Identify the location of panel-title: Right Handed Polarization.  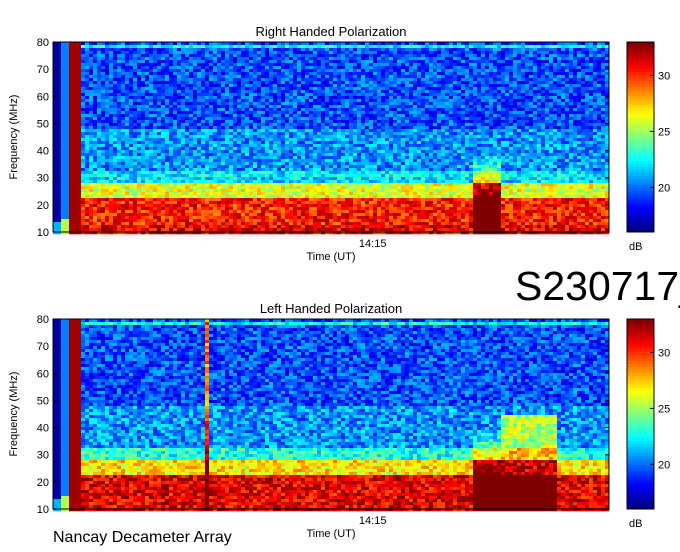
(330, 31).